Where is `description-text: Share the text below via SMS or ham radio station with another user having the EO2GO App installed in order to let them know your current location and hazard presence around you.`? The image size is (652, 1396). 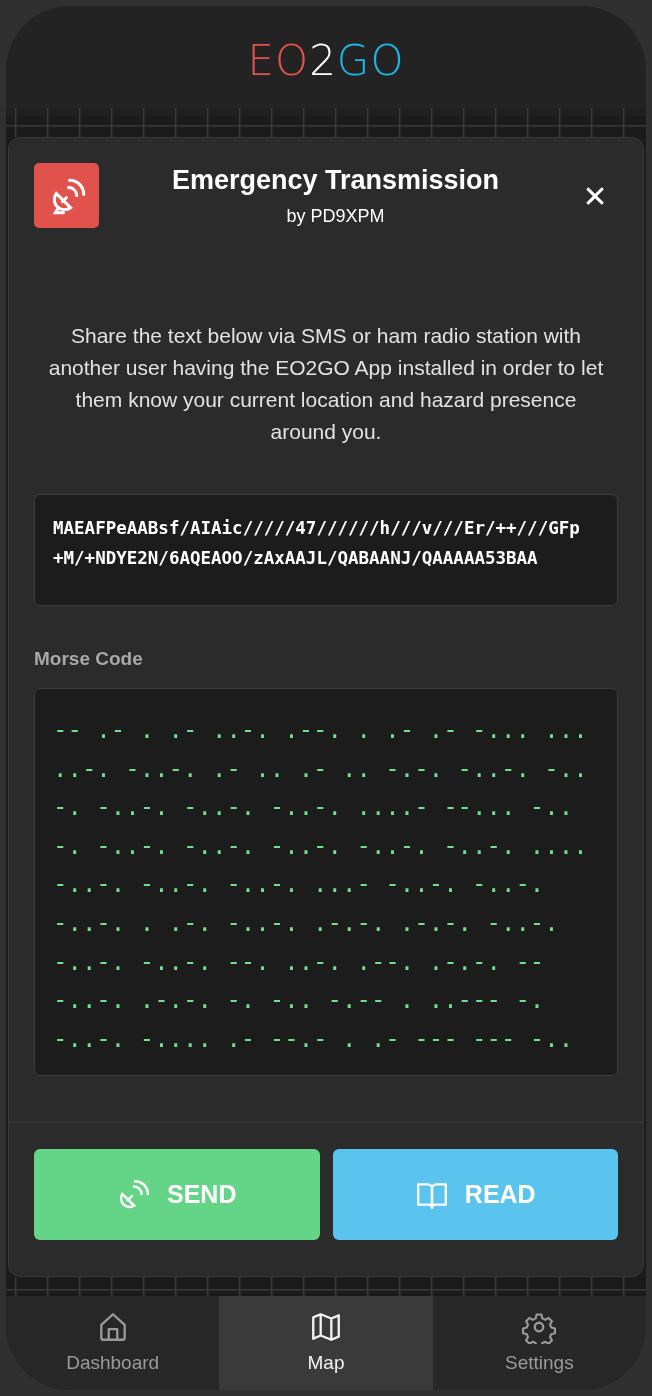
description-text: Share the text below via SMS or ham radio station with another user having the EO2GO App installed in order to let them know your current location and hazard presence around you. is located at coordinates (326, 384).